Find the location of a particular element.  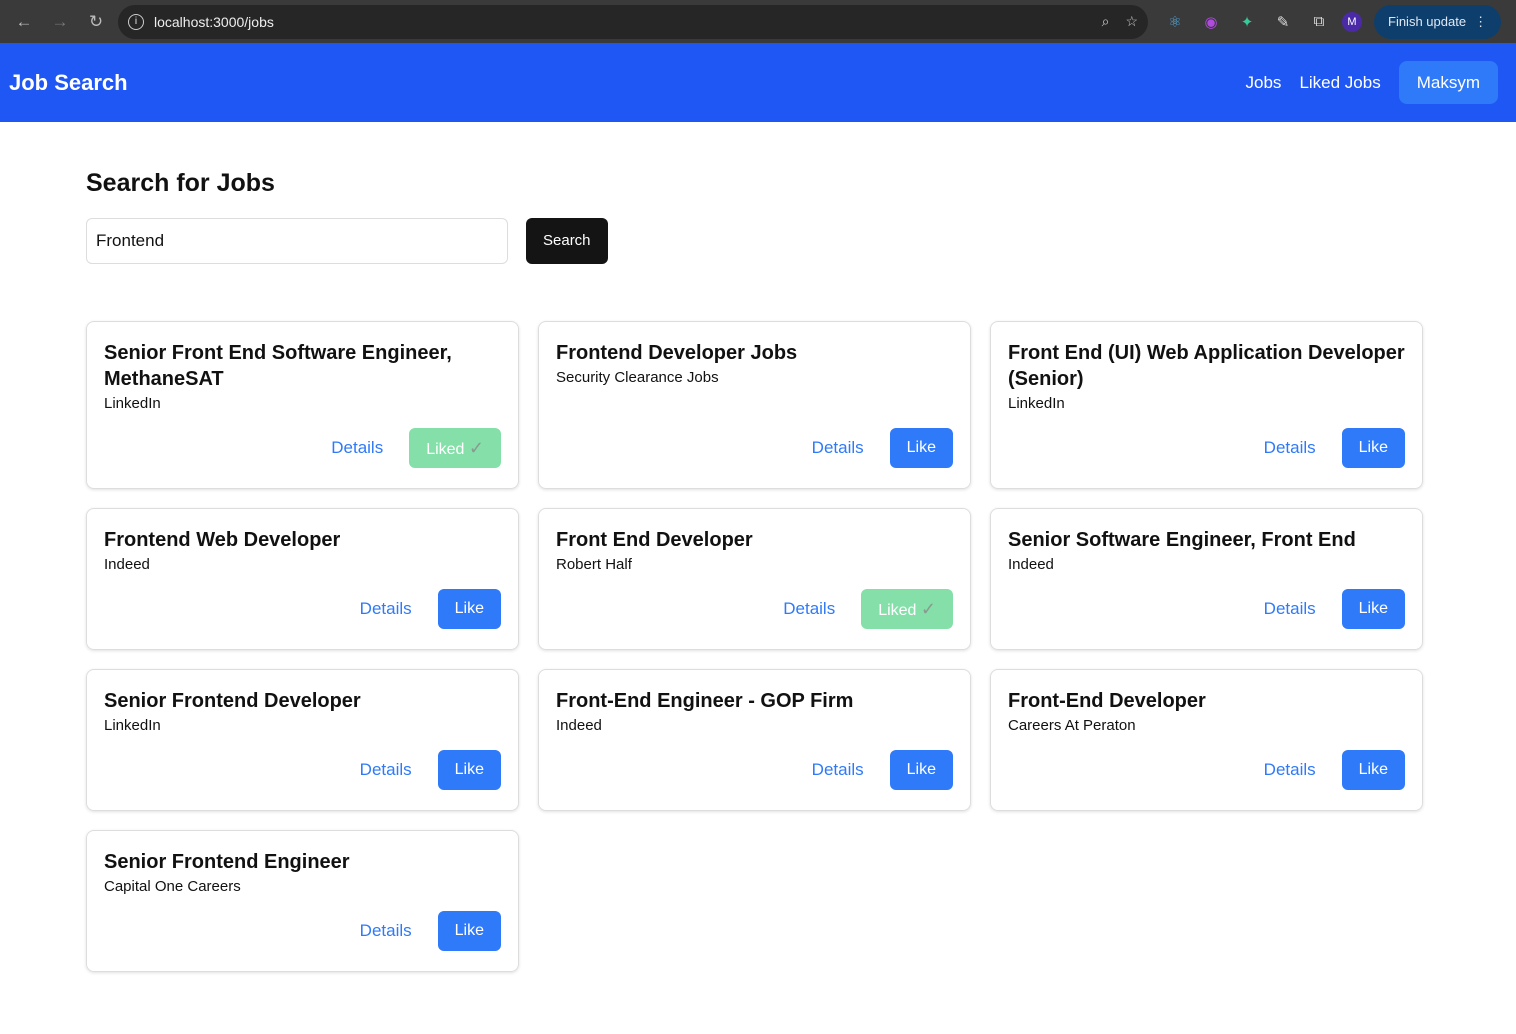

site-info-icon: i is located at coordinates (136, 21).